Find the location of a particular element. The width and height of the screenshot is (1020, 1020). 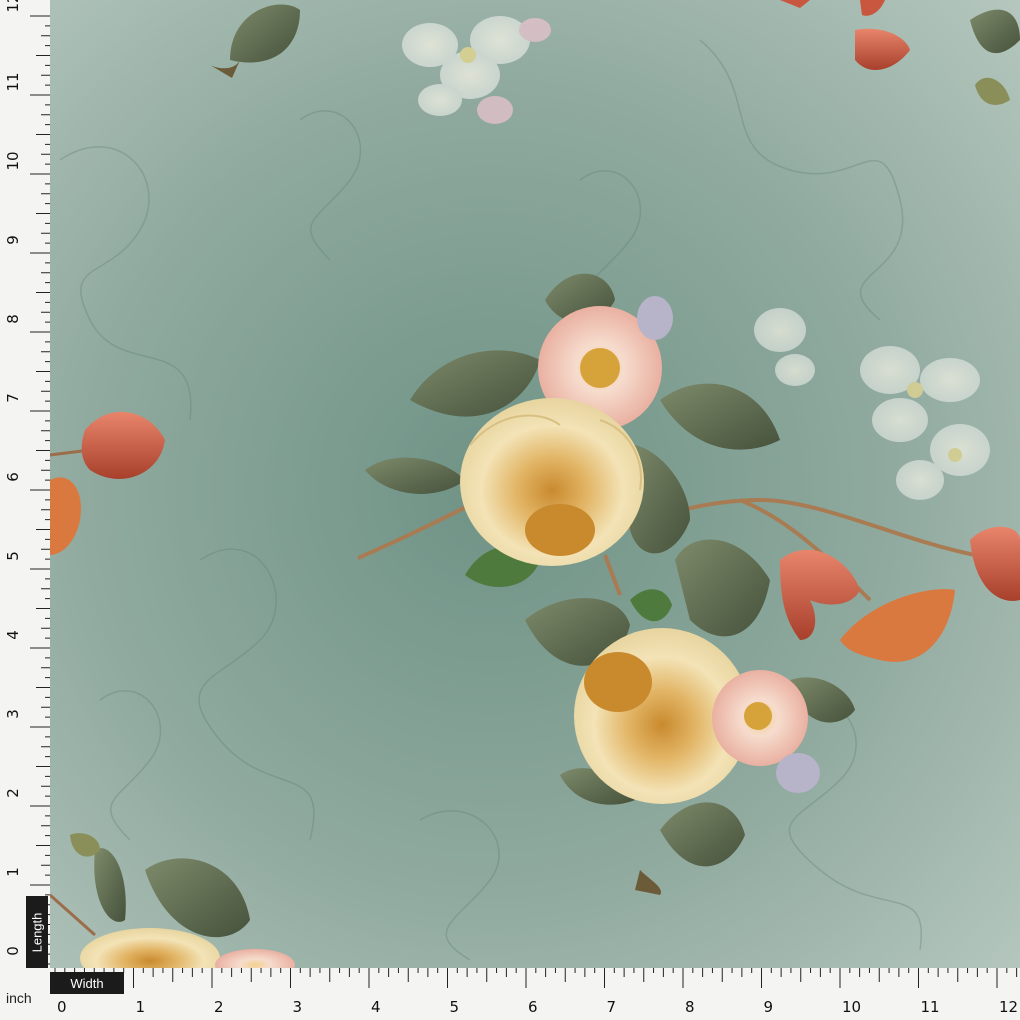

width-label-tag: Width is located at coordinates (87, 983).